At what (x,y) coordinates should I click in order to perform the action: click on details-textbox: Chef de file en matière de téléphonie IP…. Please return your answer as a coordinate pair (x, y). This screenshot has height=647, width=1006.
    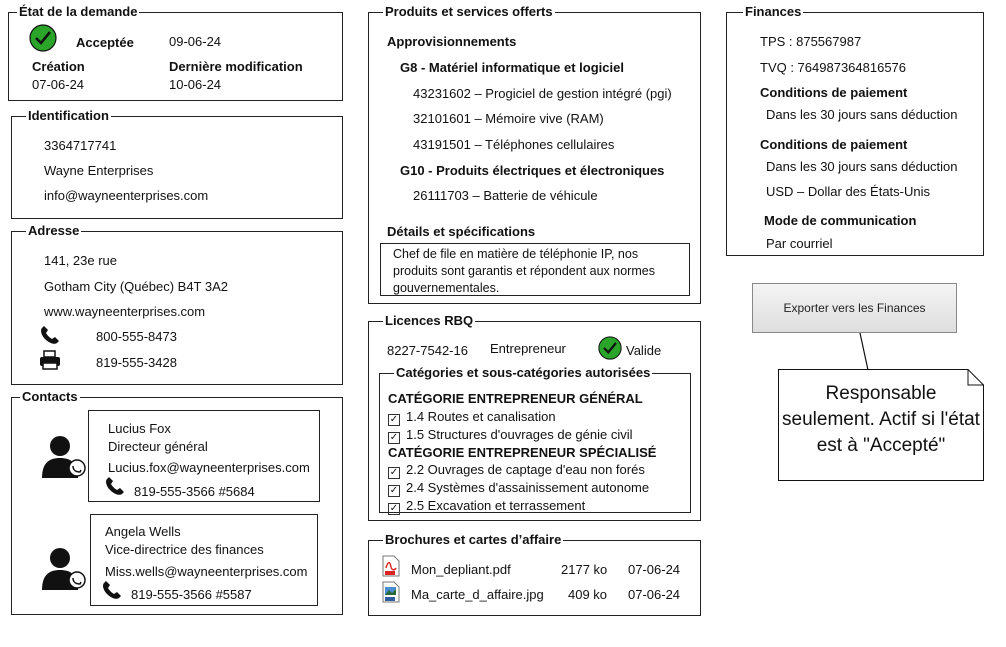
    Looking at the image, I should click on (535, 269).